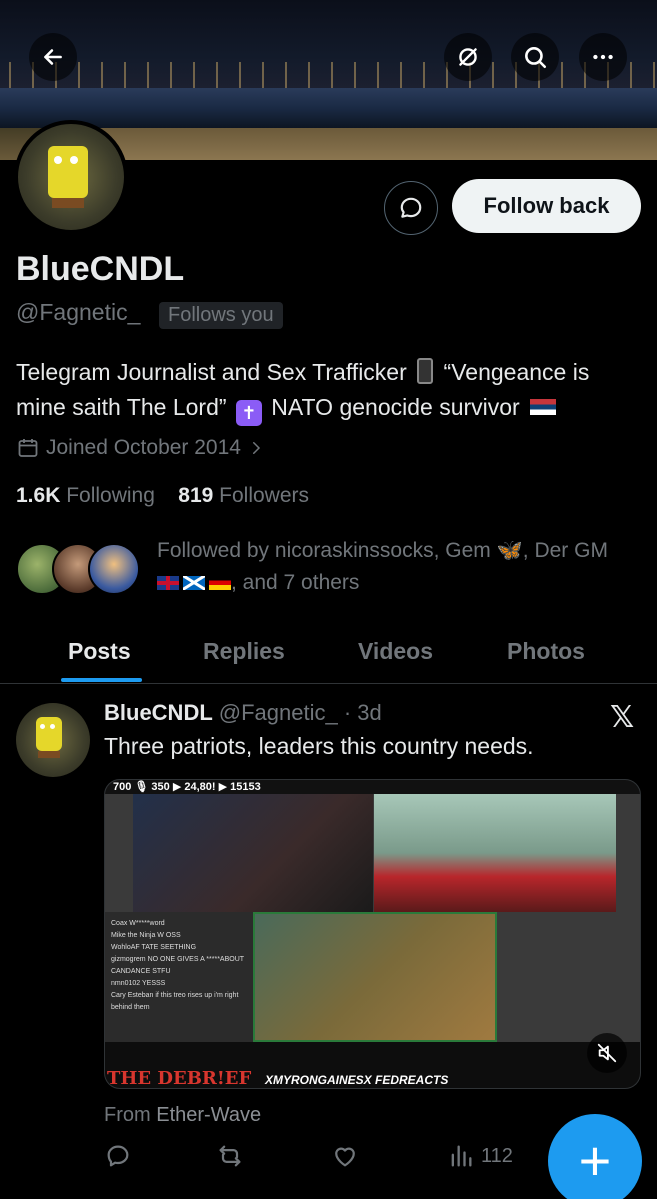  I want to click on views-count: 112, so click(497, 1155).